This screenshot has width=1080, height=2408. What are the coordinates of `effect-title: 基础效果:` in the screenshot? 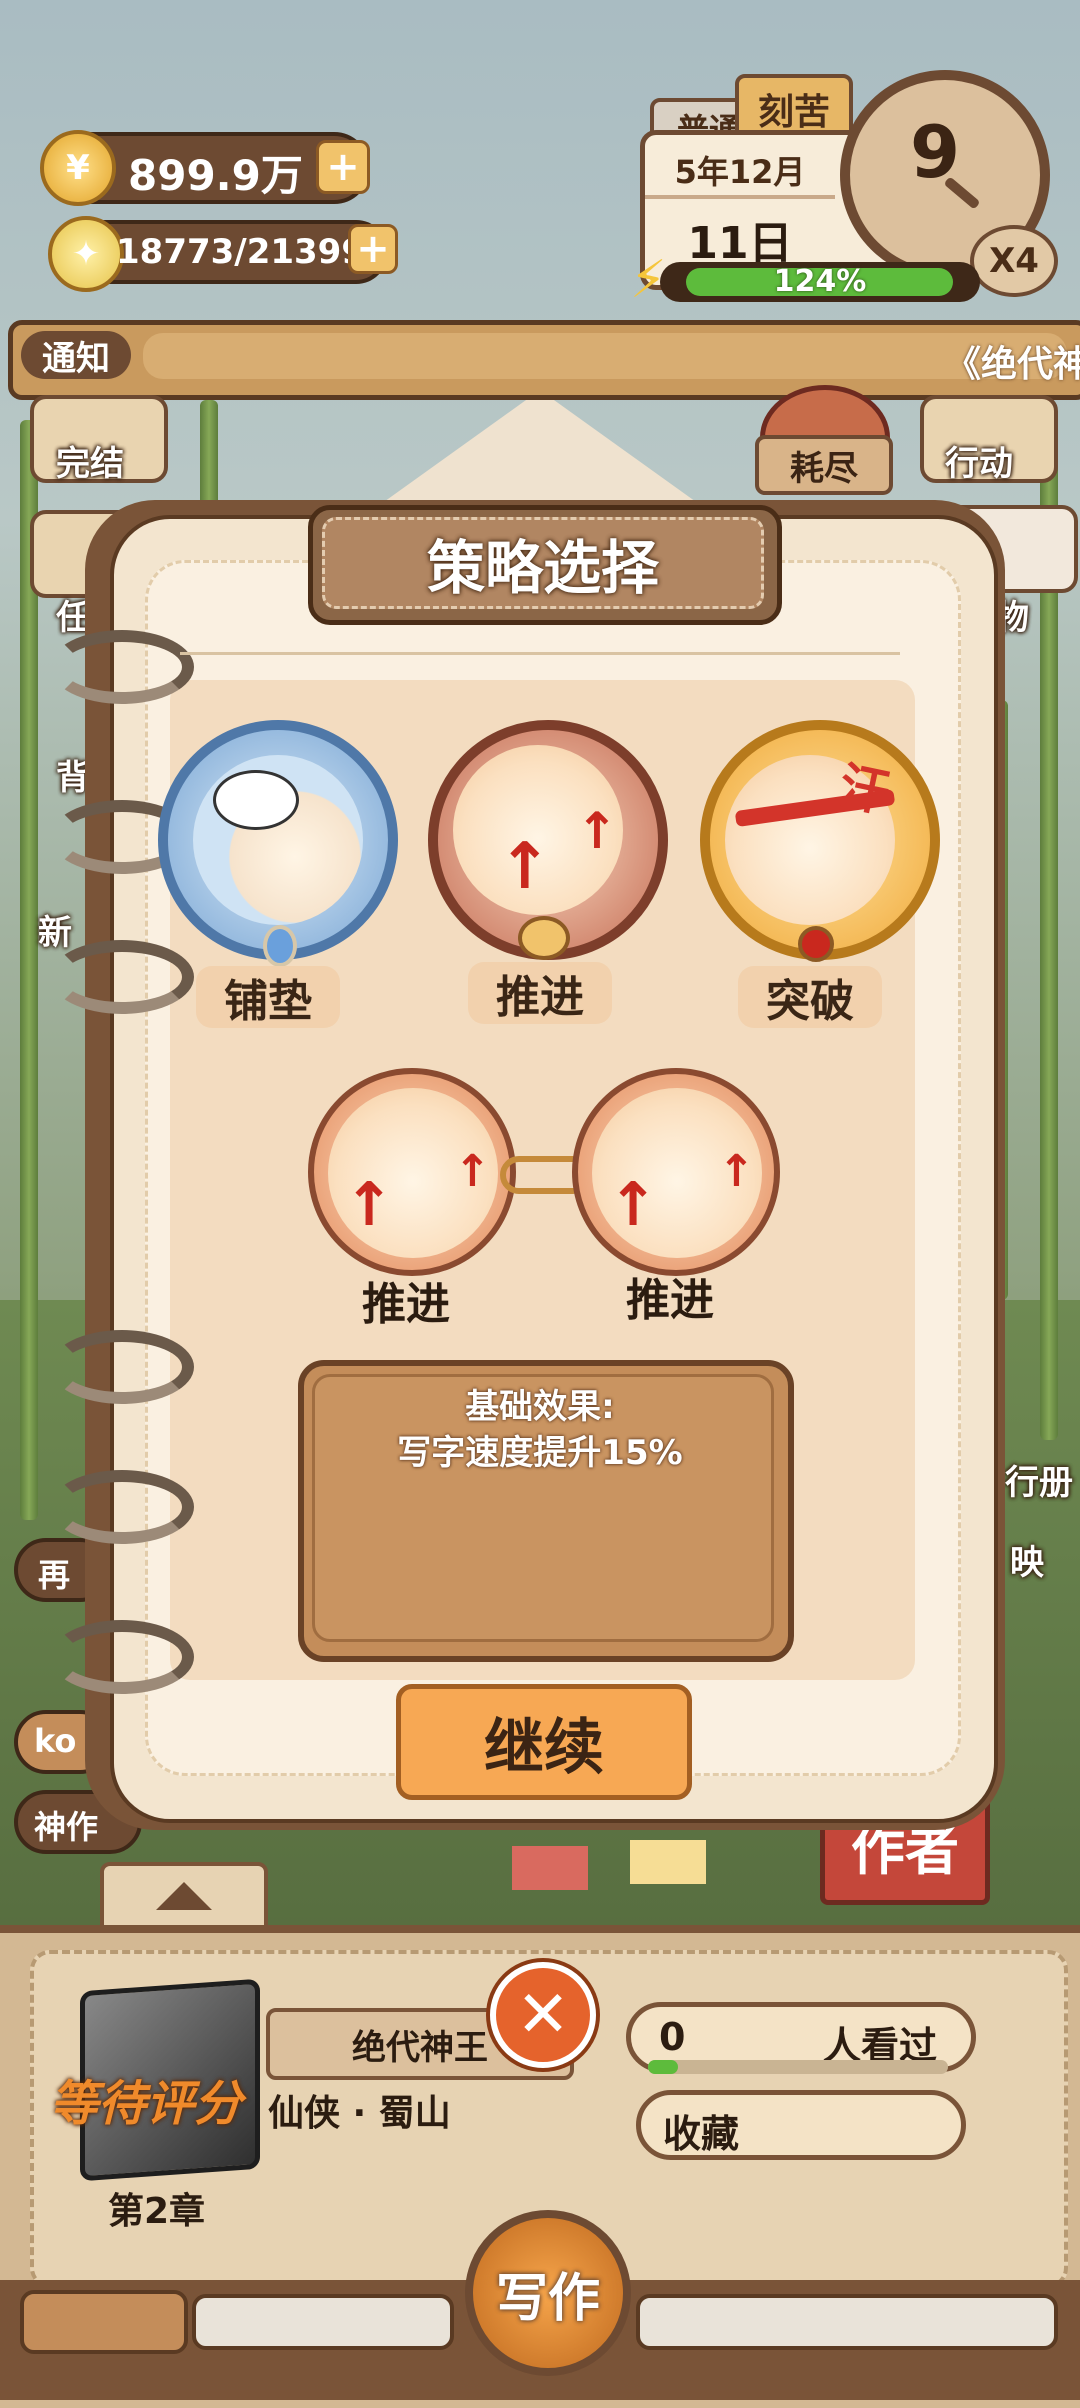 It's located at (540, 1407).